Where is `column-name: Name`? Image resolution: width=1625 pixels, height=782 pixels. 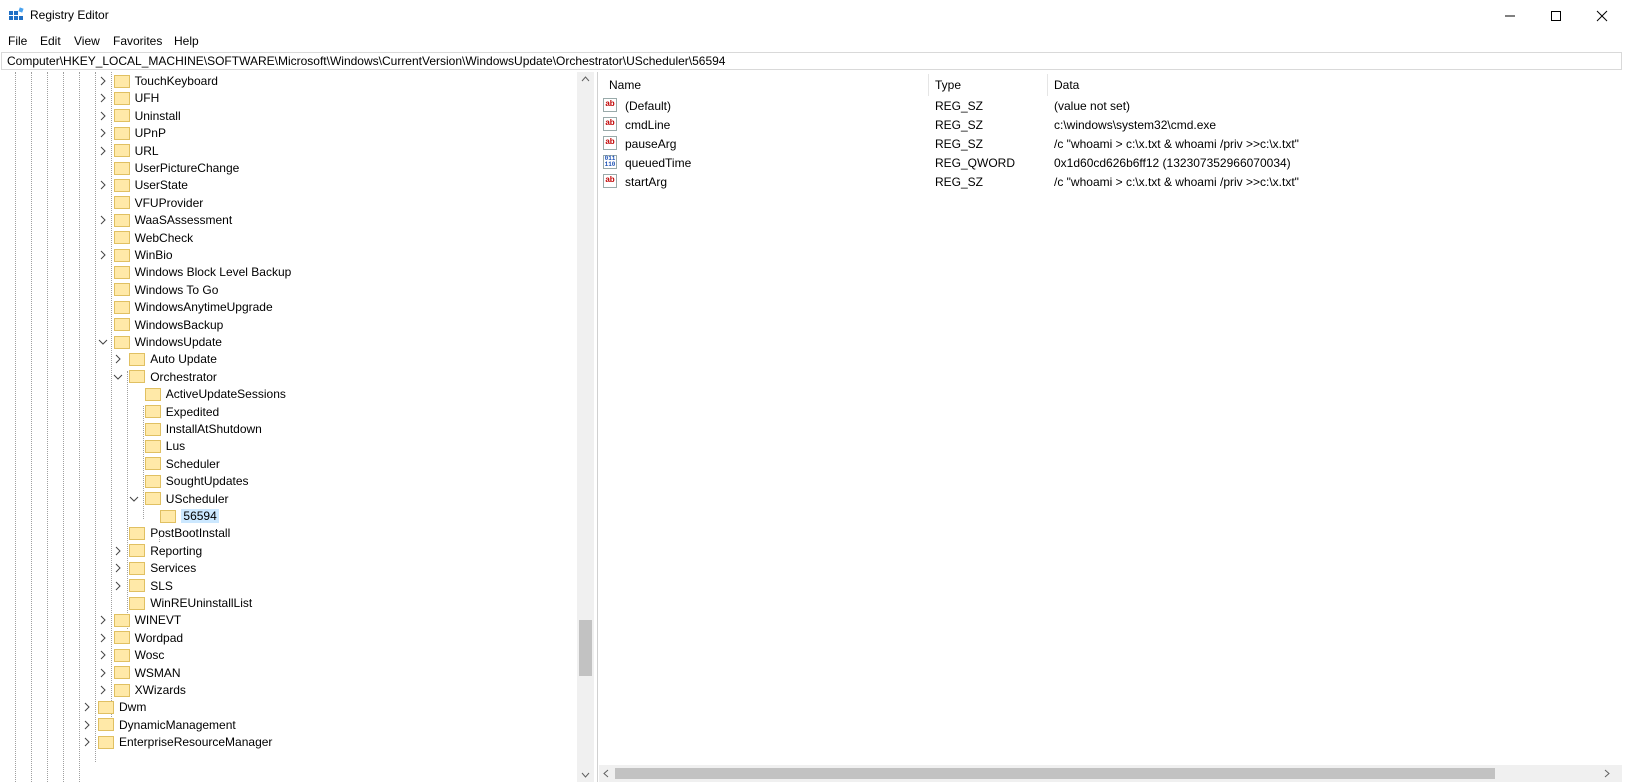
column-name: Name is located at coordinates (625, 85).